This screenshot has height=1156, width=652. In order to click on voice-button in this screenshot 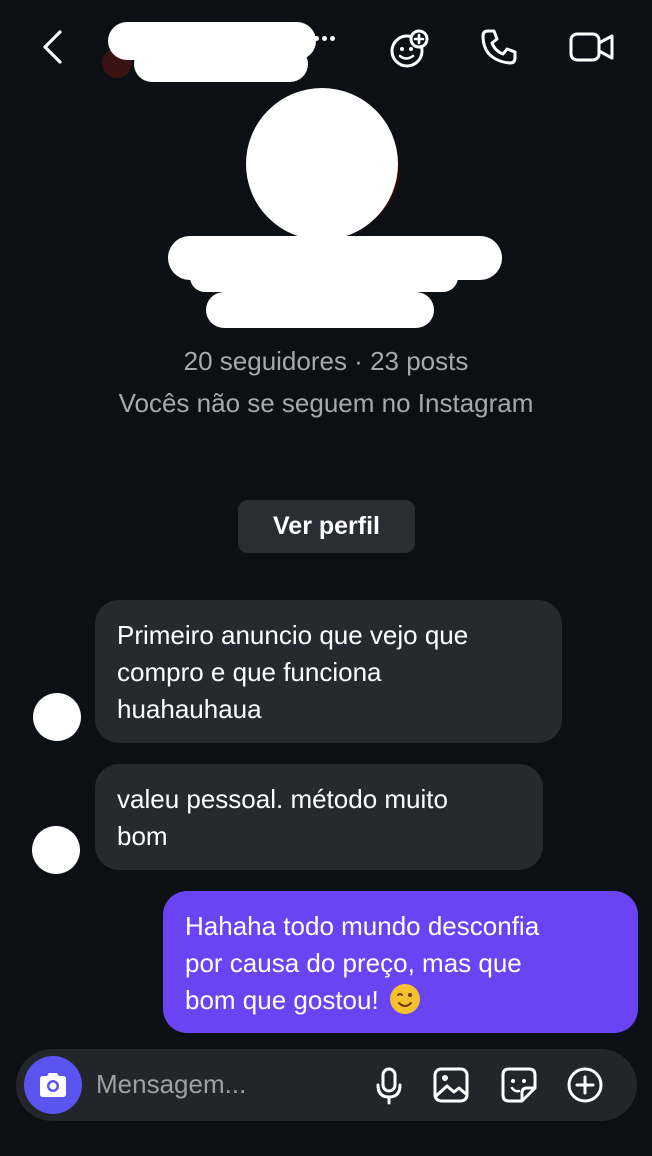, I will do `click(389, 1086)`.